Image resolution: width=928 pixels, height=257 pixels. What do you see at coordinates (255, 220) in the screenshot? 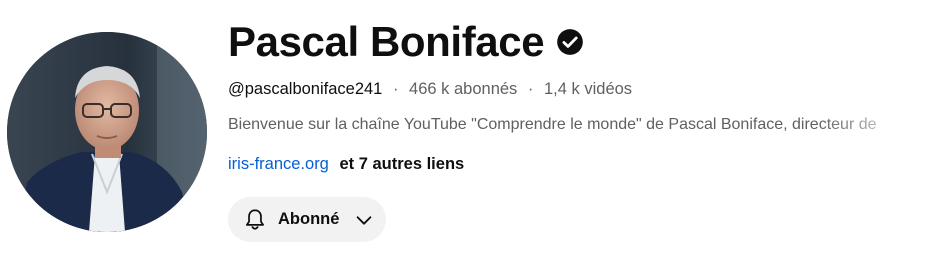
I see `bell-icon` at bounding box center [255, 220].